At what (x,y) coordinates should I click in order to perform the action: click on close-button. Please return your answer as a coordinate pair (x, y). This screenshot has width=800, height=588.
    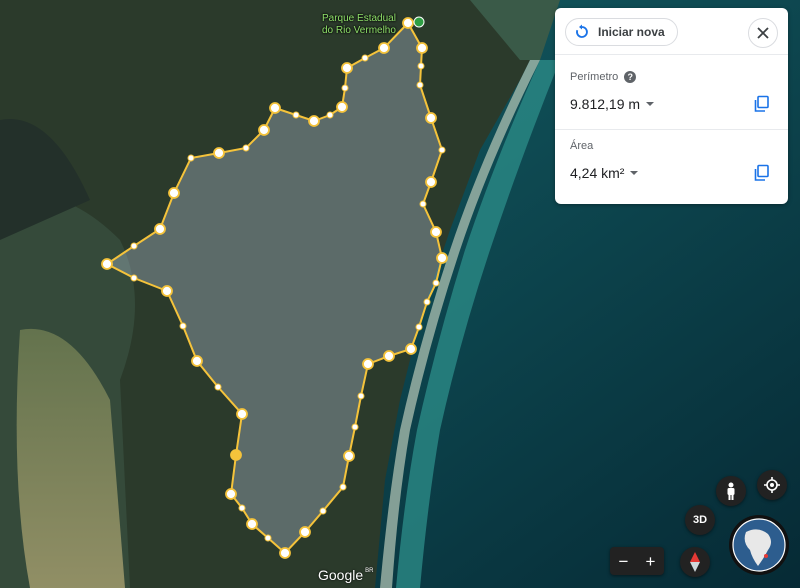
    Looking at the image, I should click on (763, 33).